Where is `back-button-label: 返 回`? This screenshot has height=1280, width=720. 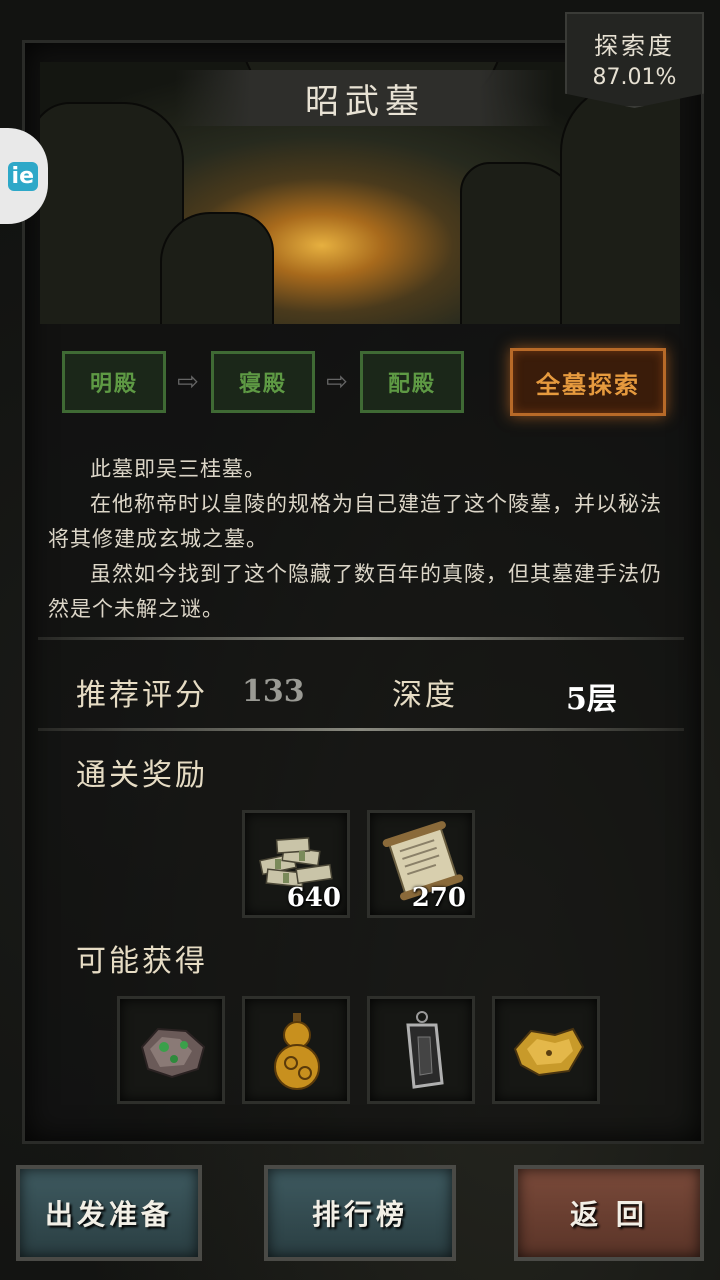
back-button-label: 返 回 is located at coordinates (609, 1214).